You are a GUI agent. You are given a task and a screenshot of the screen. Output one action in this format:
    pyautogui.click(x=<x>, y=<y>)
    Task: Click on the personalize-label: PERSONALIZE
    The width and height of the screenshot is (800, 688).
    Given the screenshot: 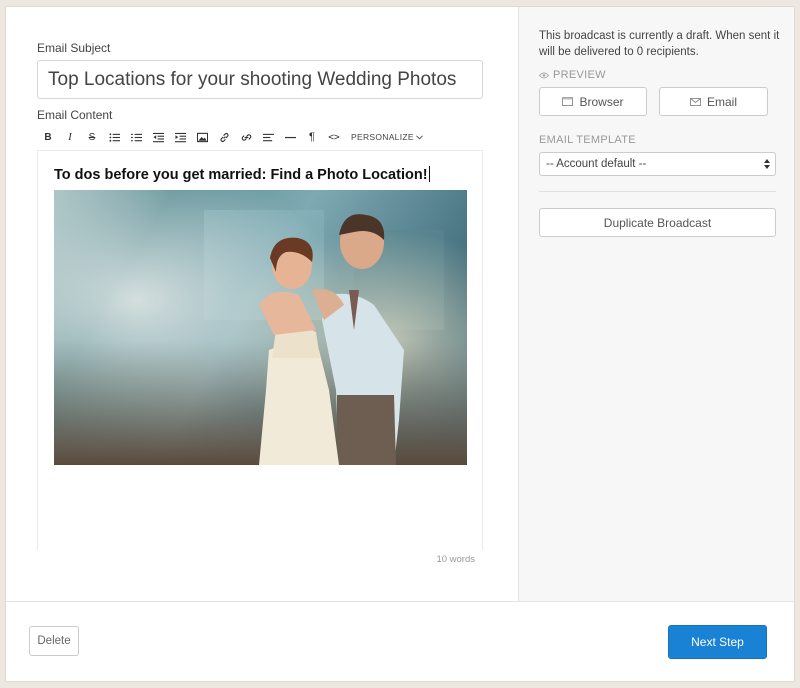 What is the action you would take?
    pyautogui.click(x=382, y=137)
    